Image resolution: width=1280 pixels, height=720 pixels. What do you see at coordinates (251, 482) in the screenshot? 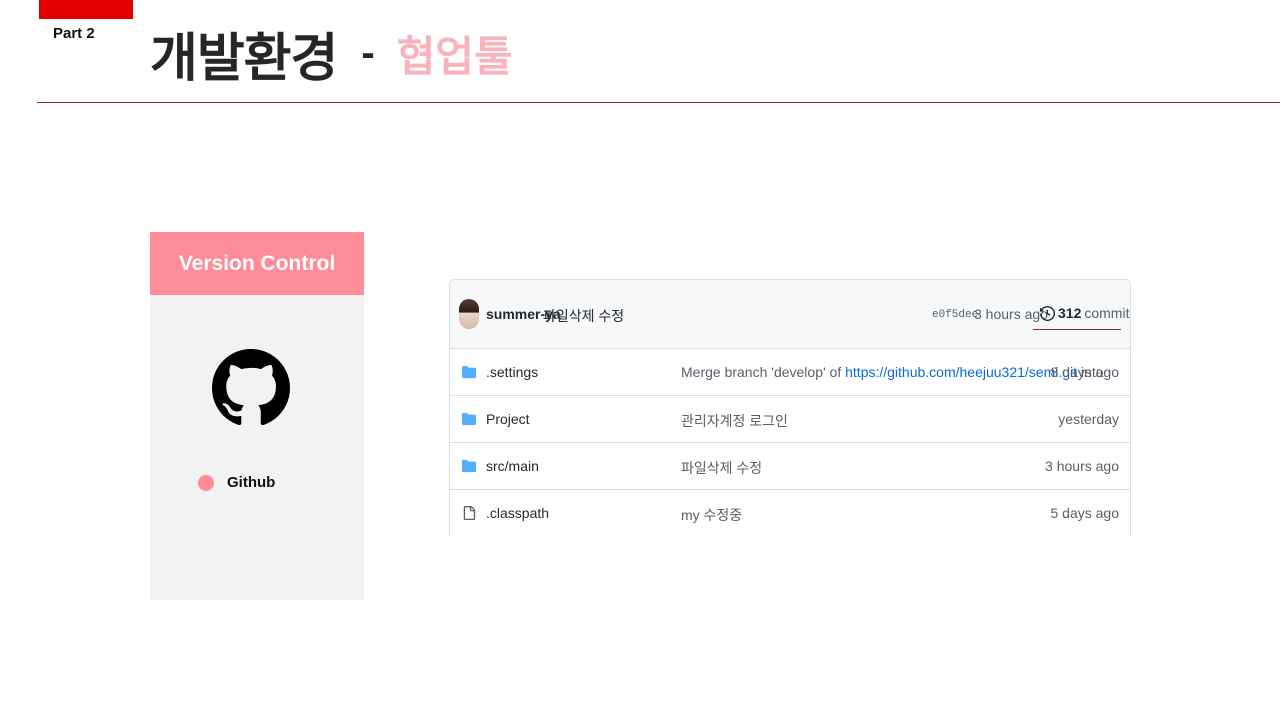
I see `version-control-item-label: Github` at bounding box center [251, 482].